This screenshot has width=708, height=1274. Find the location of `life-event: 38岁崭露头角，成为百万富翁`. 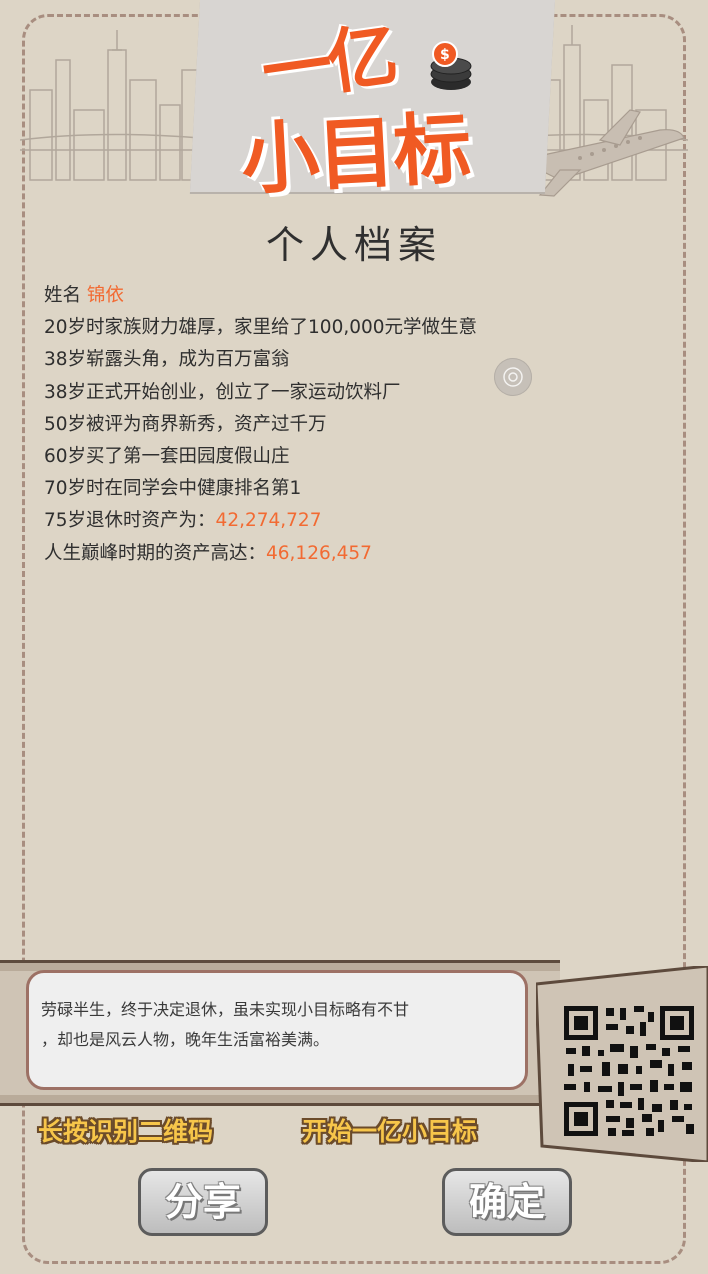

life-event: 38岁崭露头角，成为百万富翁 is located at coordinates (167, 360).